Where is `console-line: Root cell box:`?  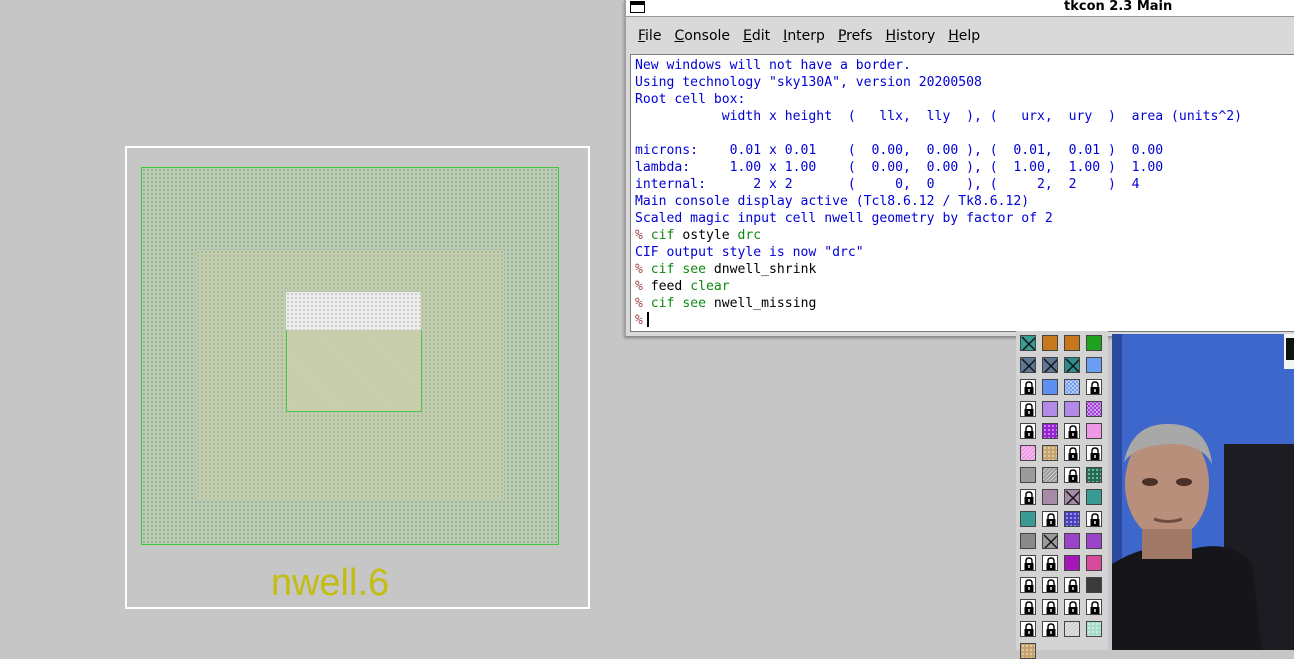 console-line: Root cell box: is located at coordinates (964, 99).